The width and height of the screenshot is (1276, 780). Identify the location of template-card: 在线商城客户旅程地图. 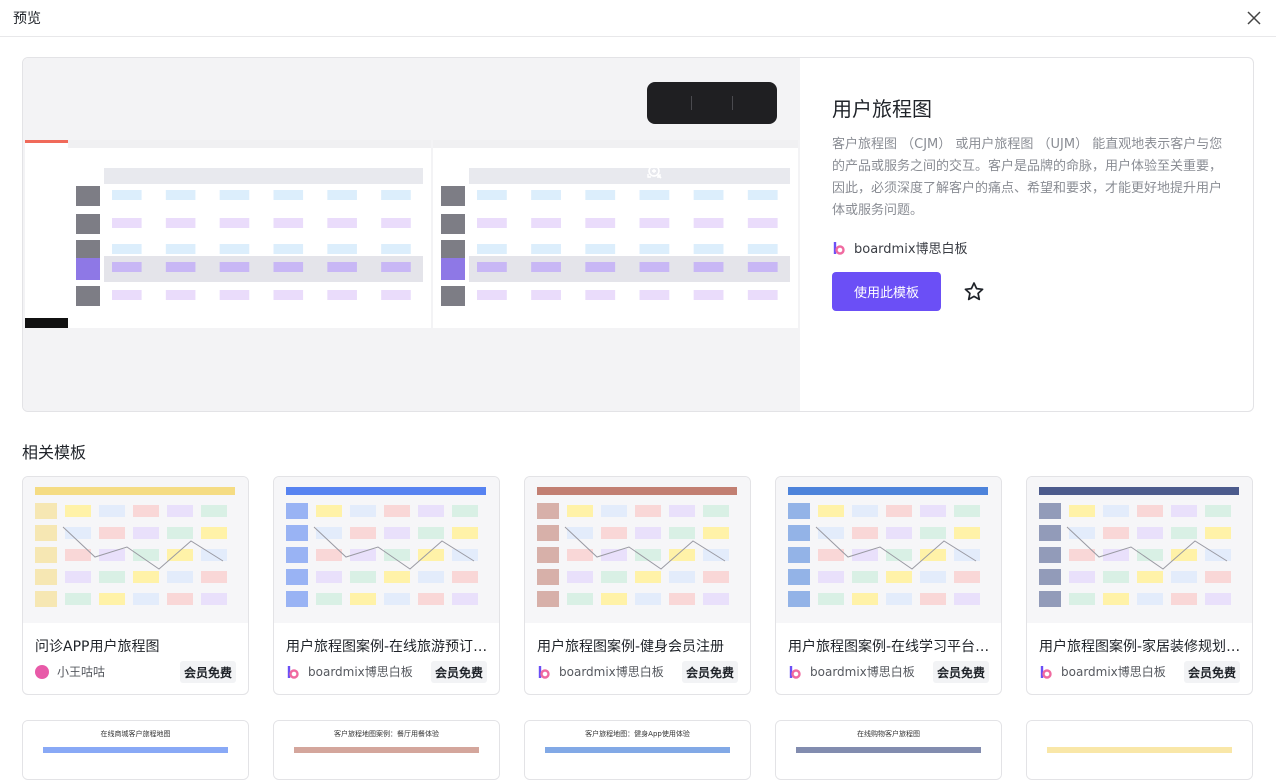
(135, 750).